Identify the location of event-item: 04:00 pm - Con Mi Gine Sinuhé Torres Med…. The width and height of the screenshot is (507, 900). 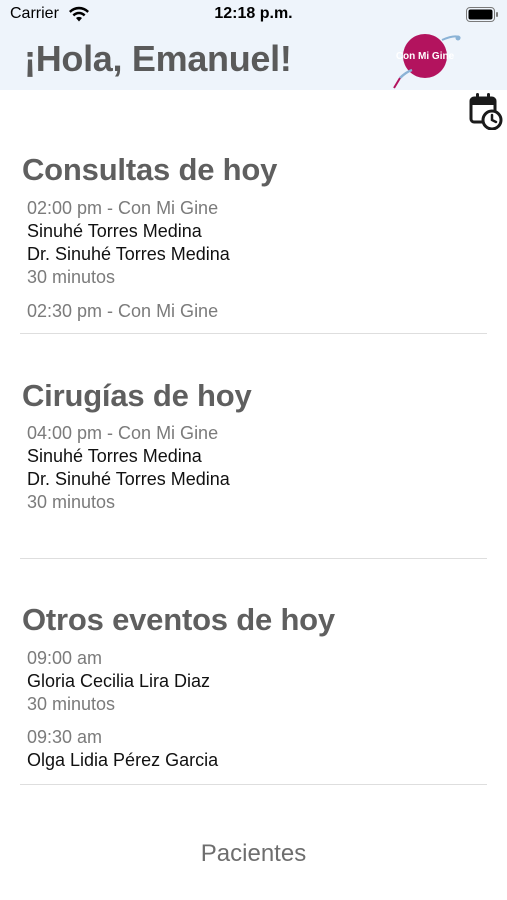
(254, 468).